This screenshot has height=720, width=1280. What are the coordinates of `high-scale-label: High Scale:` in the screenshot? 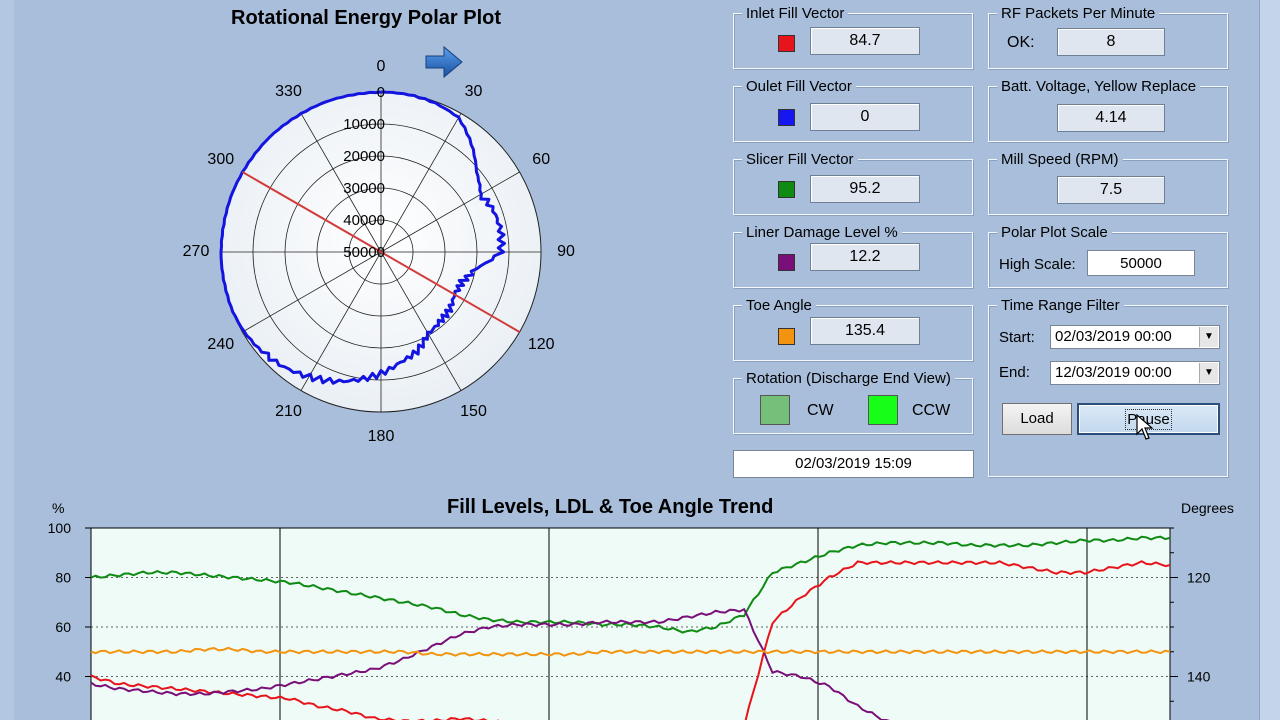 It's located at (1037, 264).